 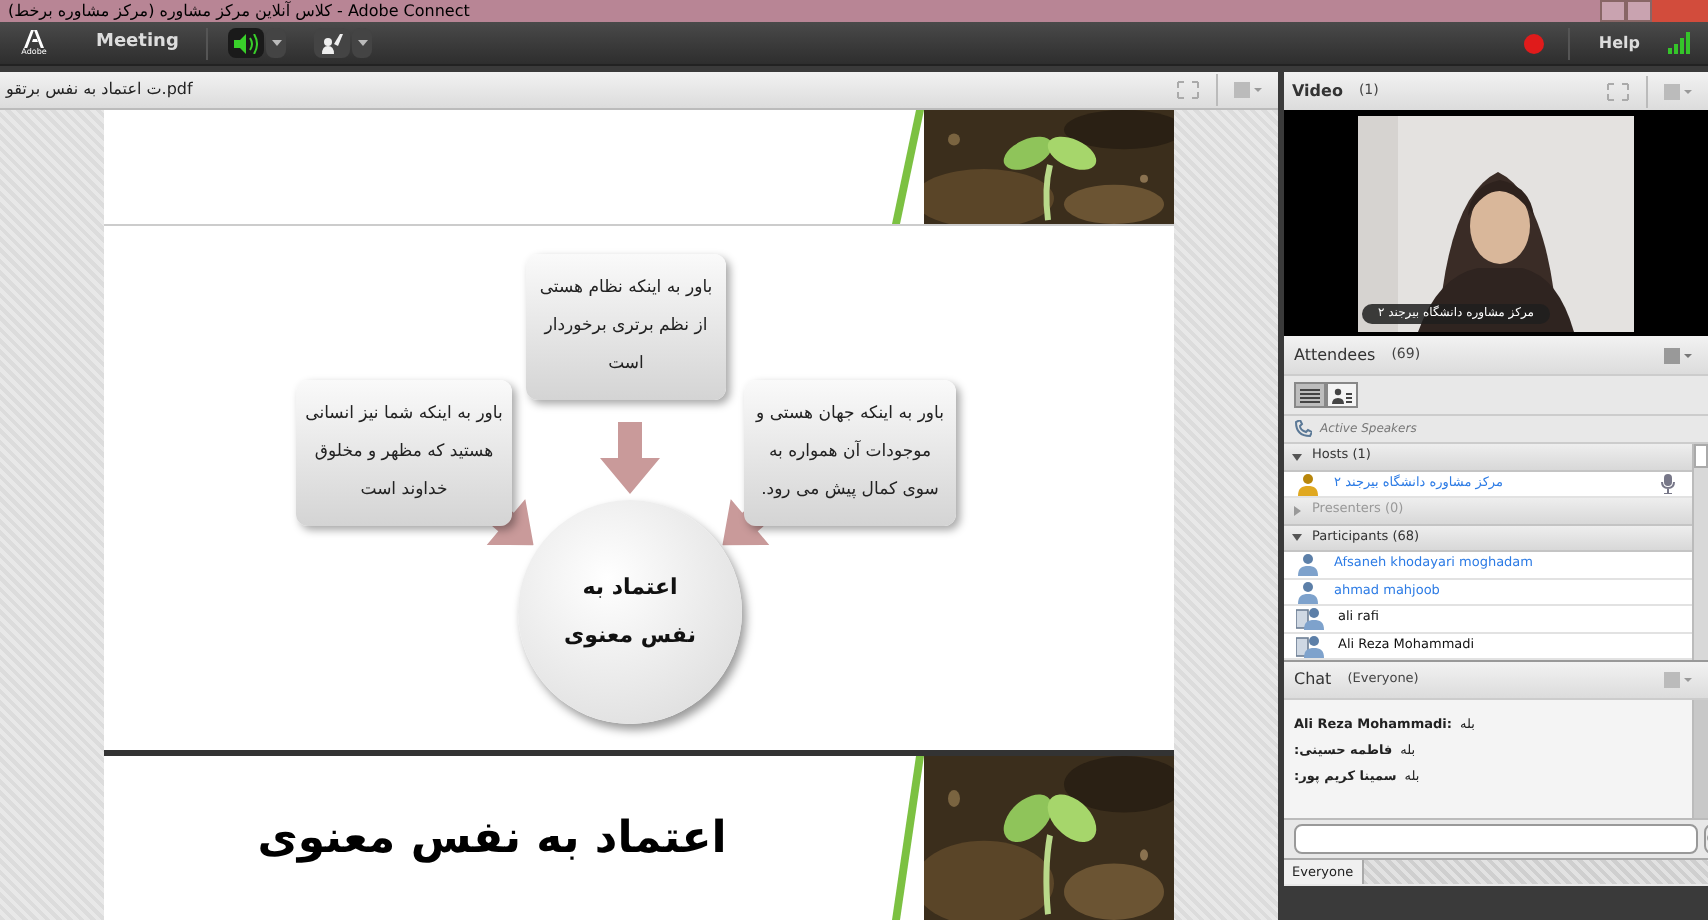 I want to click on hand-icon, so click(x=332, y=43).